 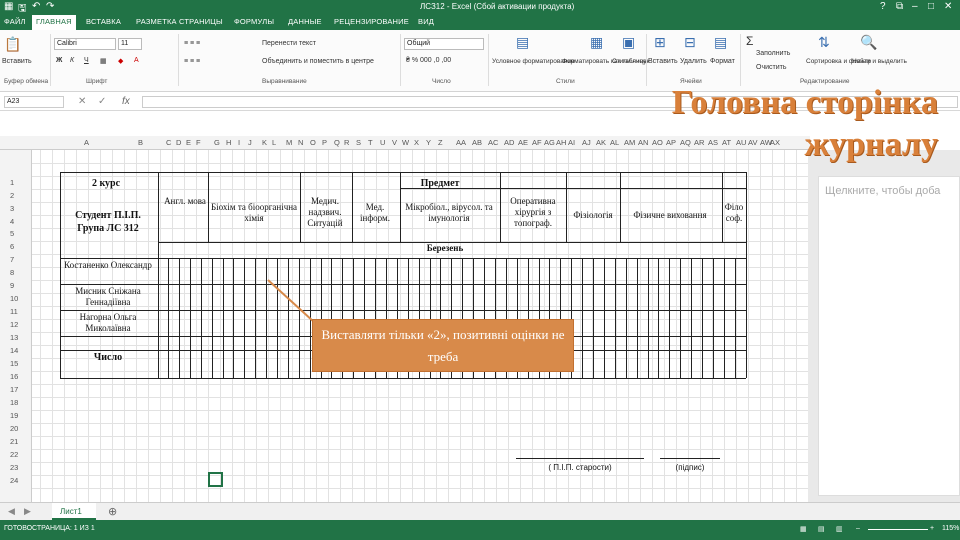 What do you see at coordinates (27, 511) in the screenshot?
I see `next-sheet-icon: ▶` at bounding box center [27, 511].